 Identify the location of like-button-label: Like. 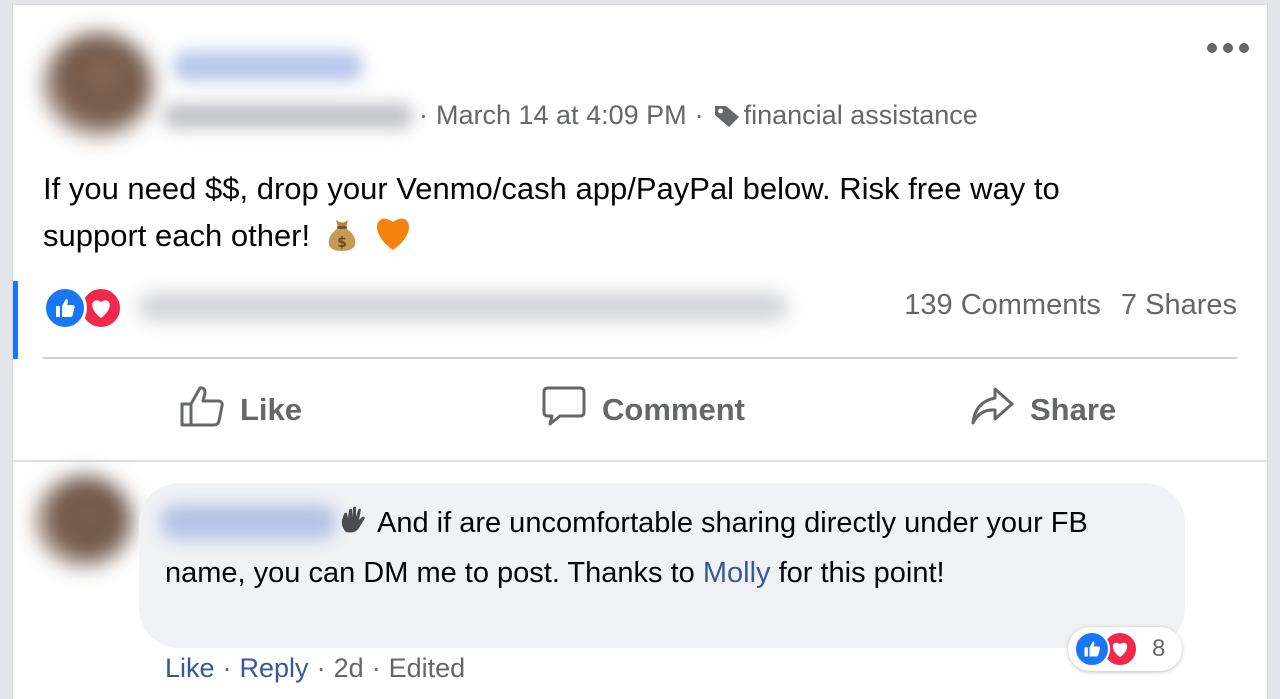
(271, 409).